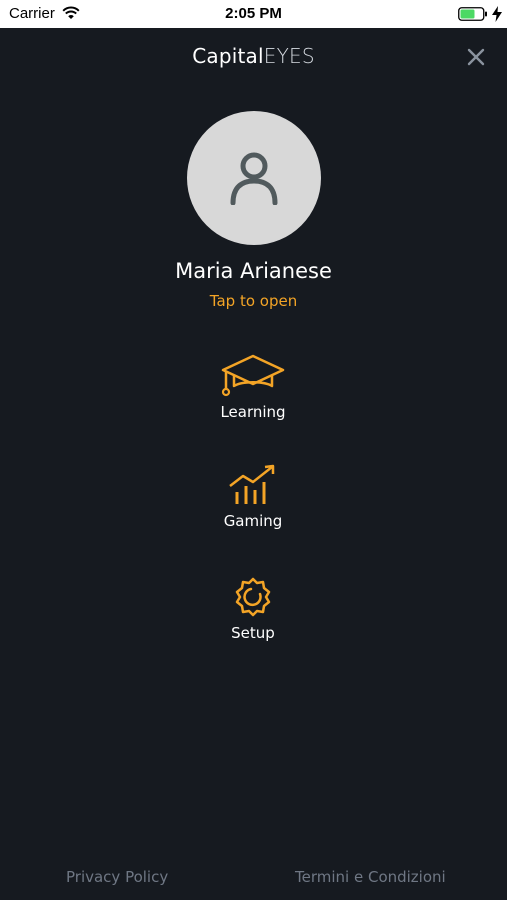  What do you see at coordinates (253, 271) in the screenshot?
I see `user-name: Maria Arianese` at bounding box center [253, 271].